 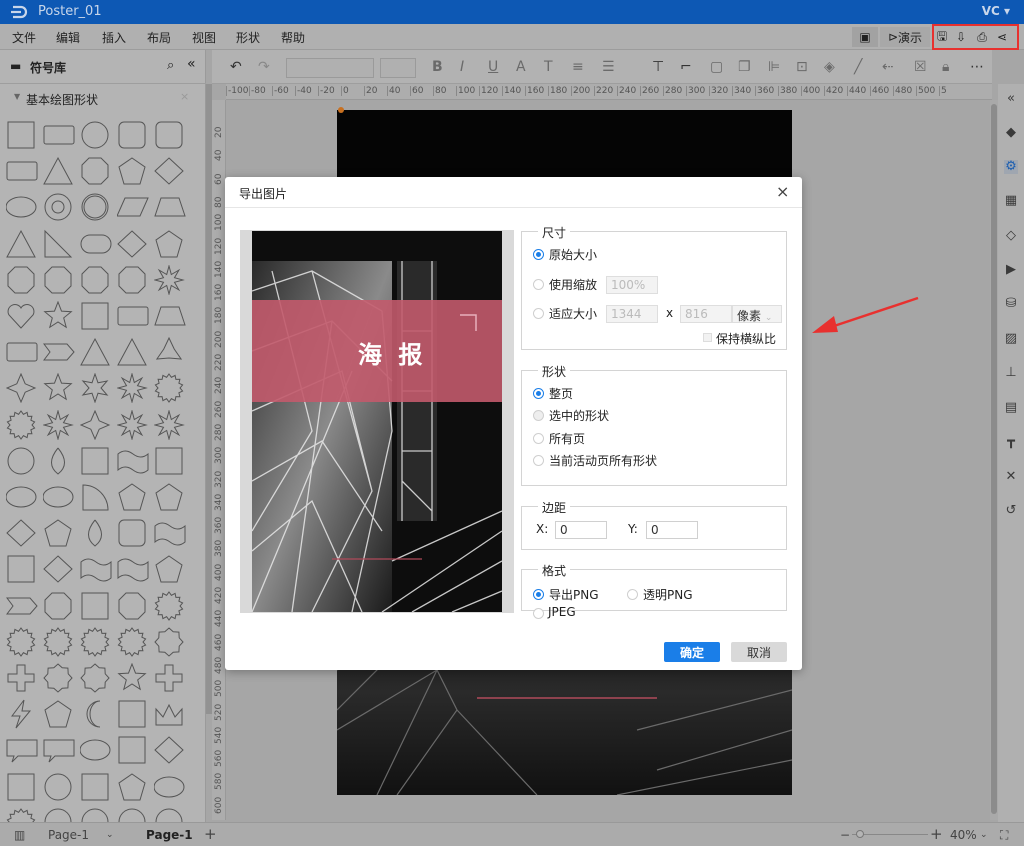 What do you see at coordinates (170, 207) in the screenshot?
I see `shape-trap-icon` at bounding box center [170, 207].